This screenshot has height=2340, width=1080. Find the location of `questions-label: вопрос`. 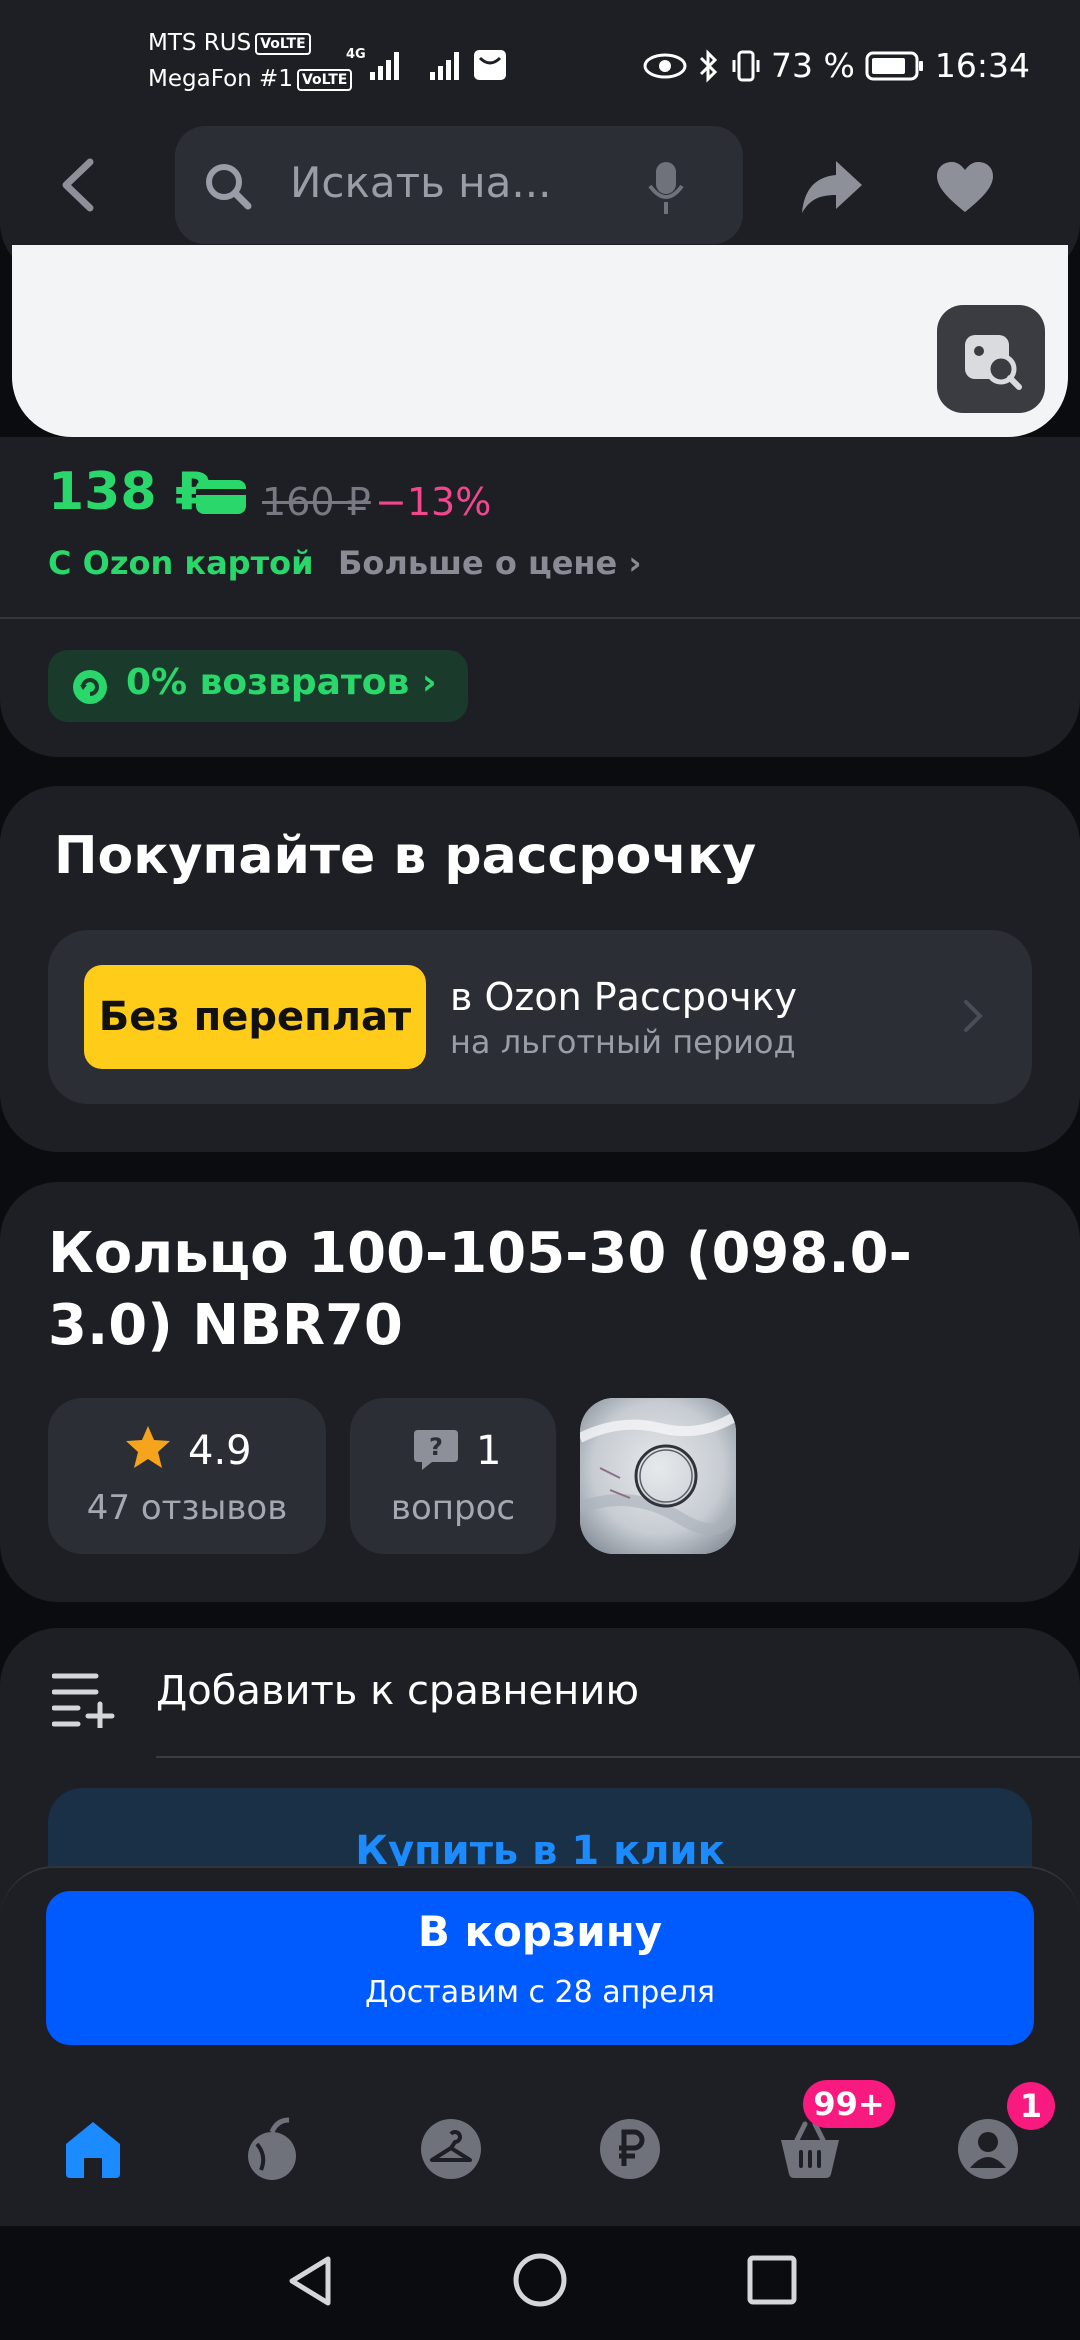

questions-label: вопрос is located at coordinates (453, 1508).